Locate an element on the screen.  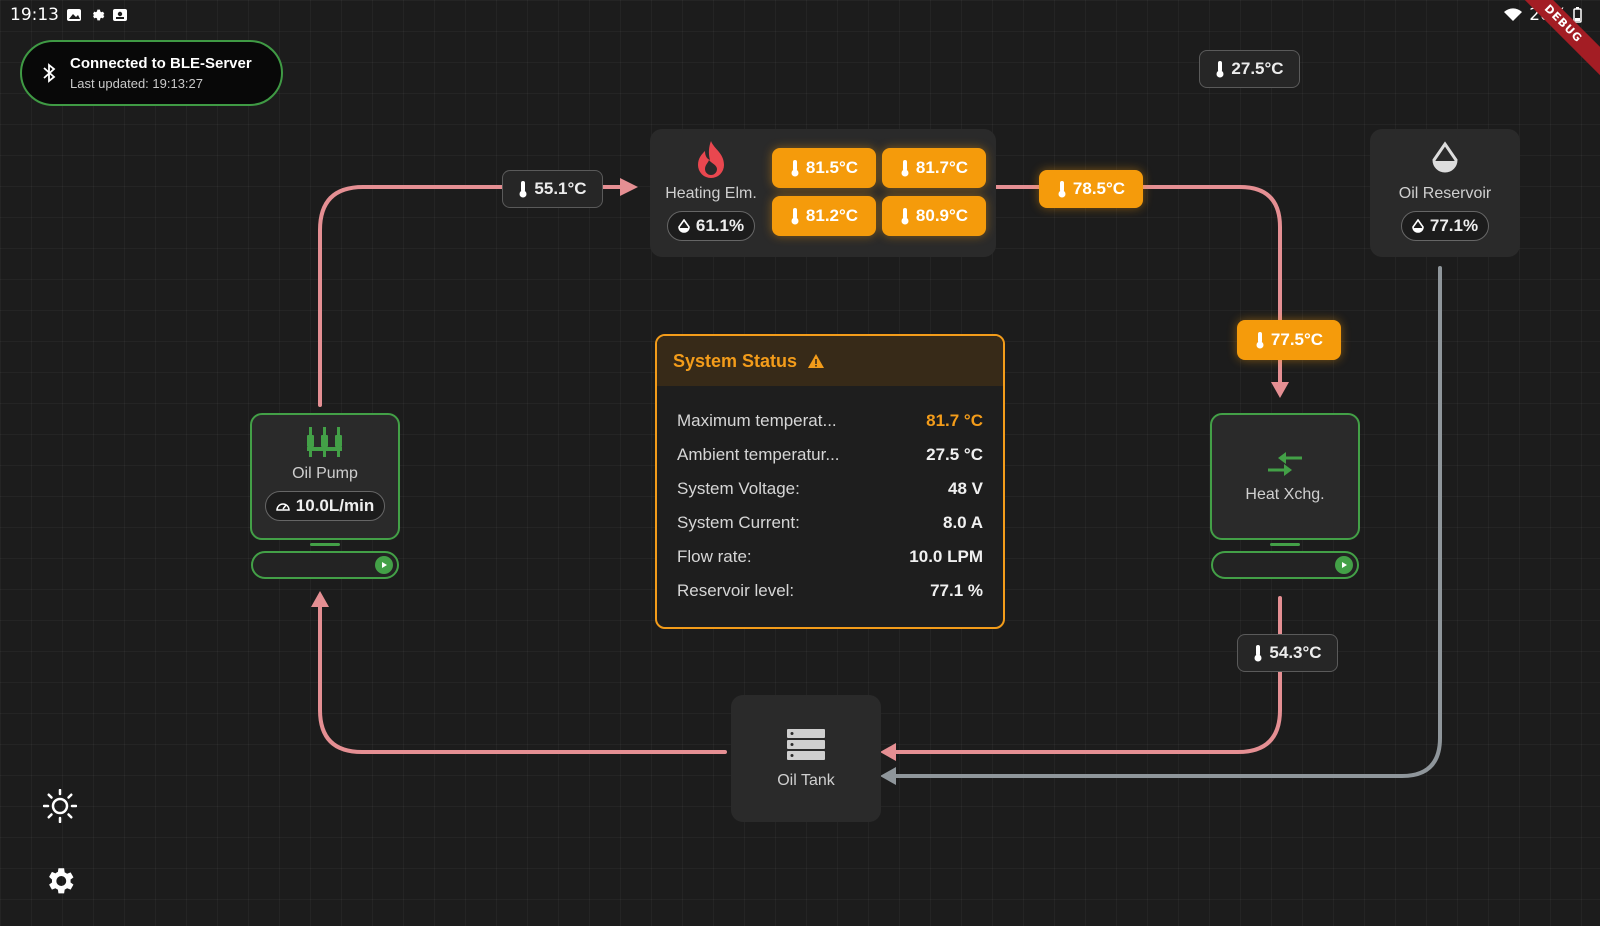
heat-exchanger-card: Heat Xchg. is located at coordinates (1285, 476).